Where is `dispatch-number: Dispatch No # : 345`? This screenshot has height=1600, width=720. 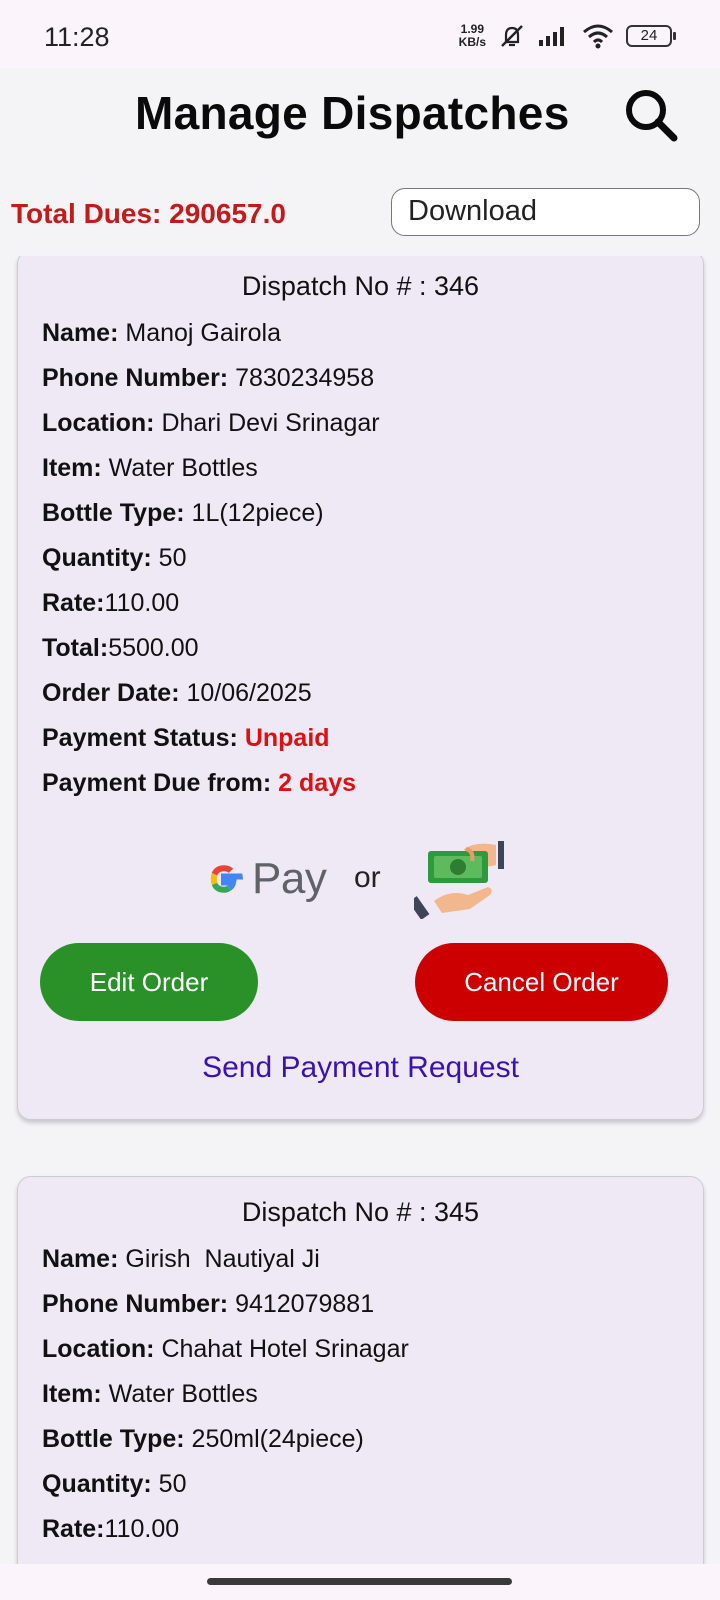
dispatch-number: Dispatch No # : 345 is located at coordinates (360, 1212).